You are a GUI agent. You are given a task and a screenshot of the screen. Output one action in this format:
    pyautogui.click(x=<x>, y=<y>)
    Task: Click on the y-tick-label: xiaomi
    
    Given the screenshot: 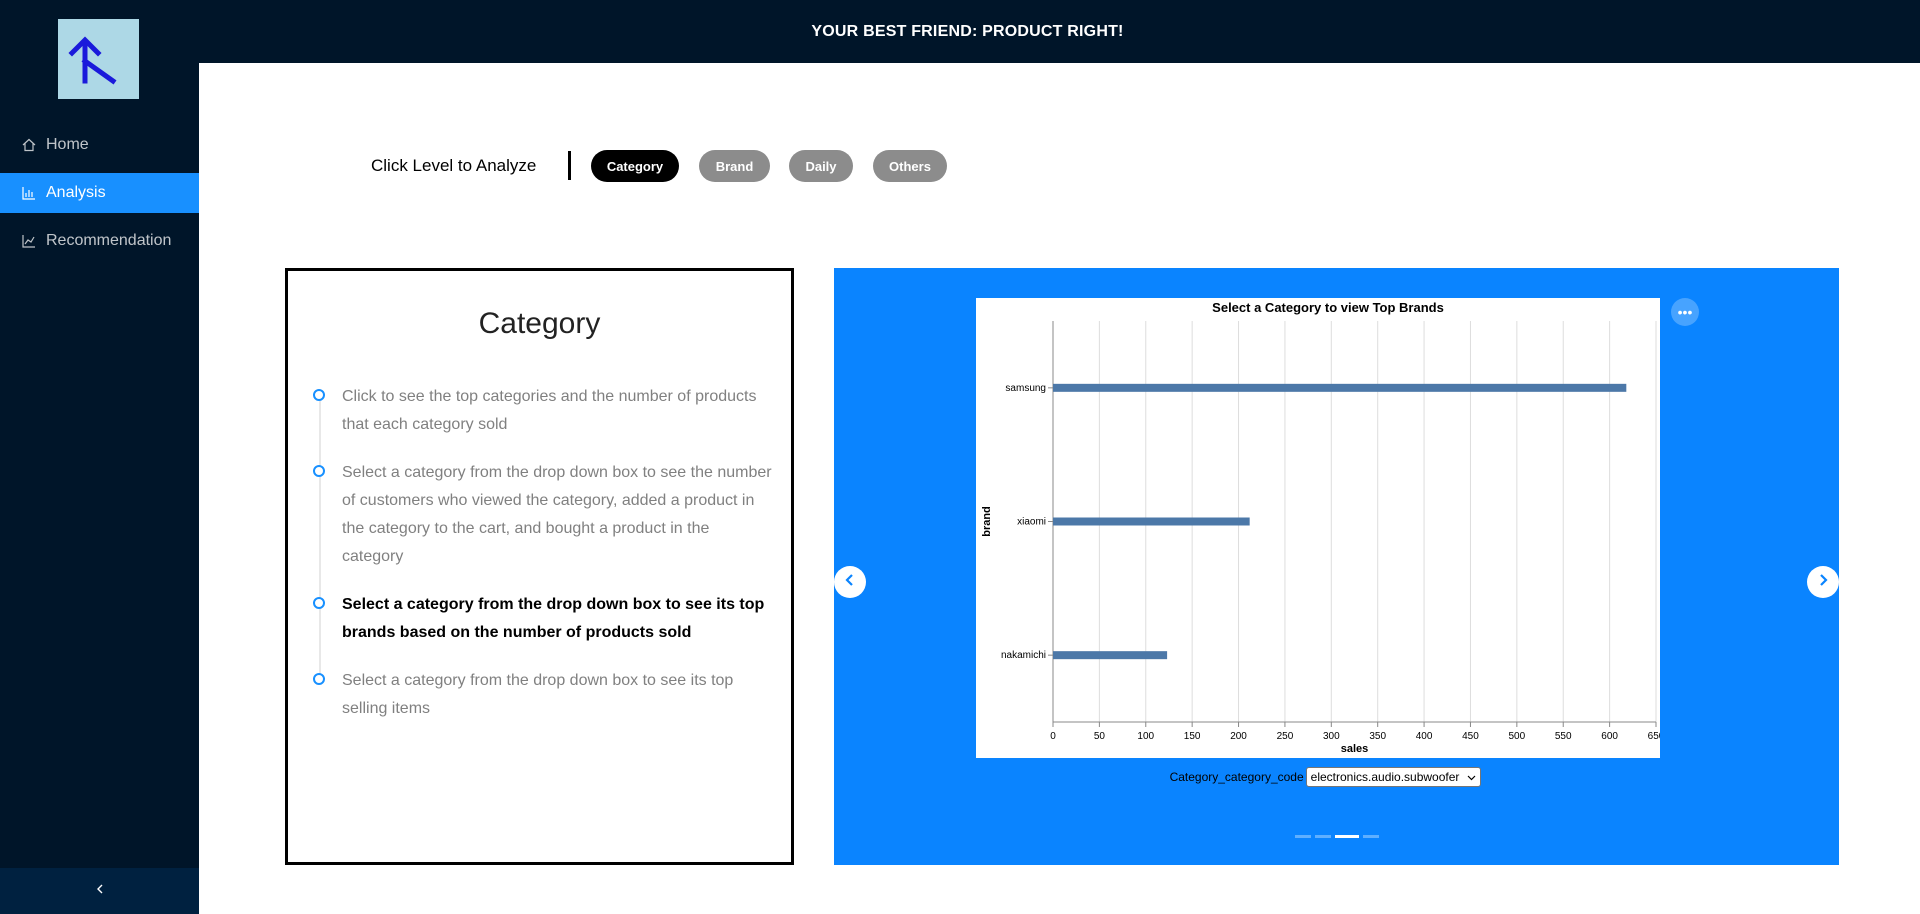 What is the action you would take?
    pyautogui.click(x=1031, y=522)
    